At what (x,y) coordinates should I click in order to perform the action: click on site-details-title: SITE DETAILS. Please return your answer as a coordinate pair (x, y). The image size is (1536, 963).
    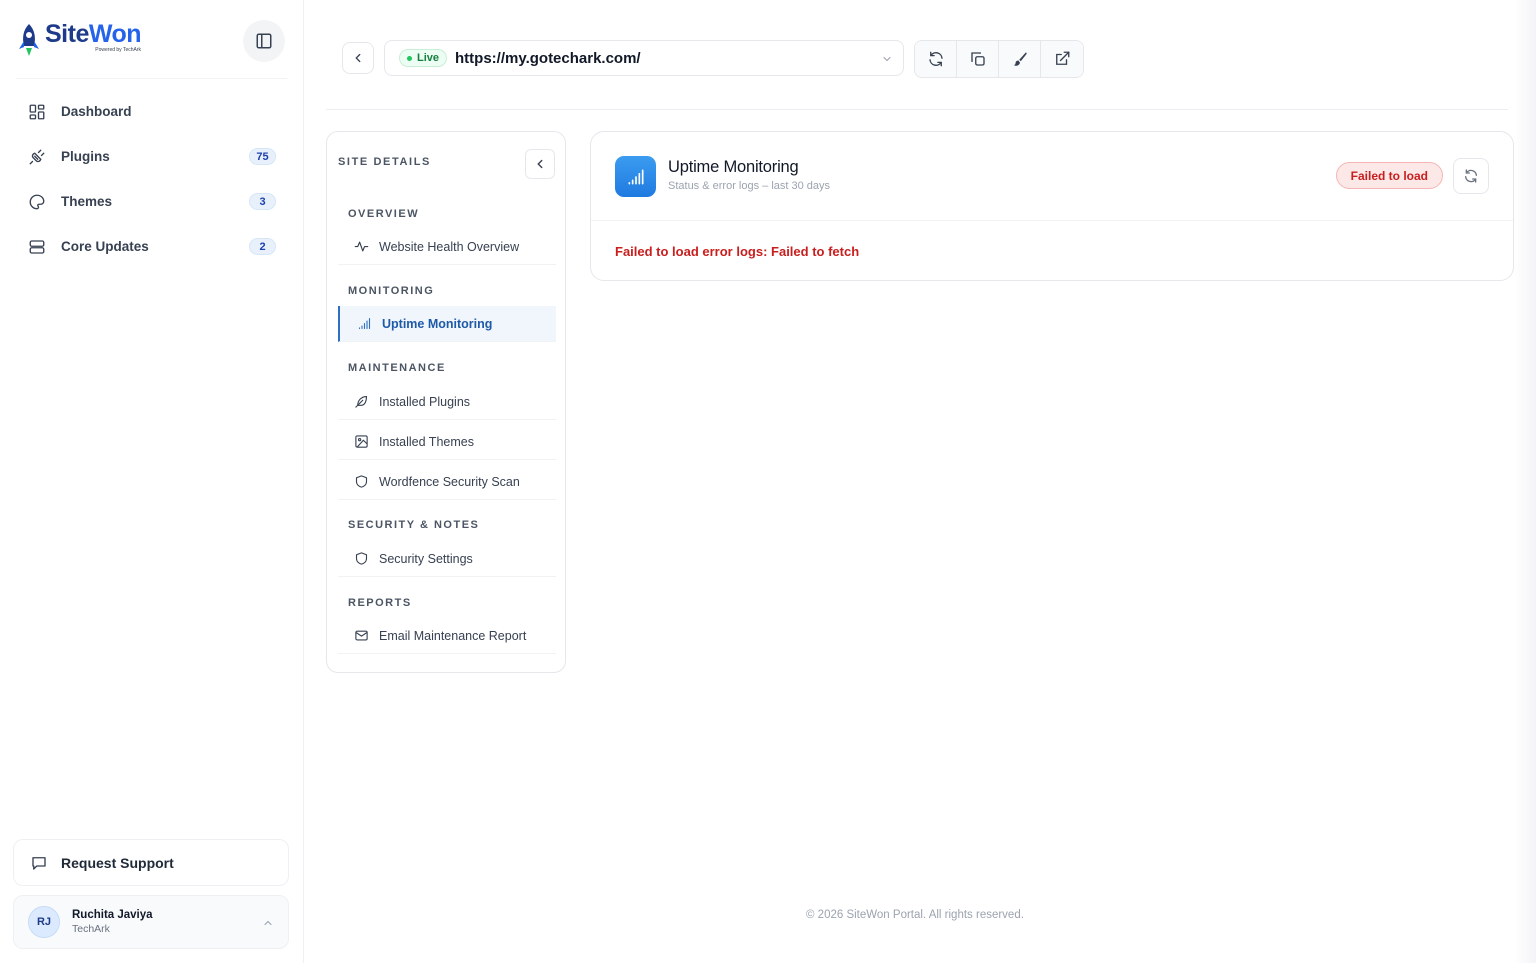
    Looking at the image, I should click on (384, 162).